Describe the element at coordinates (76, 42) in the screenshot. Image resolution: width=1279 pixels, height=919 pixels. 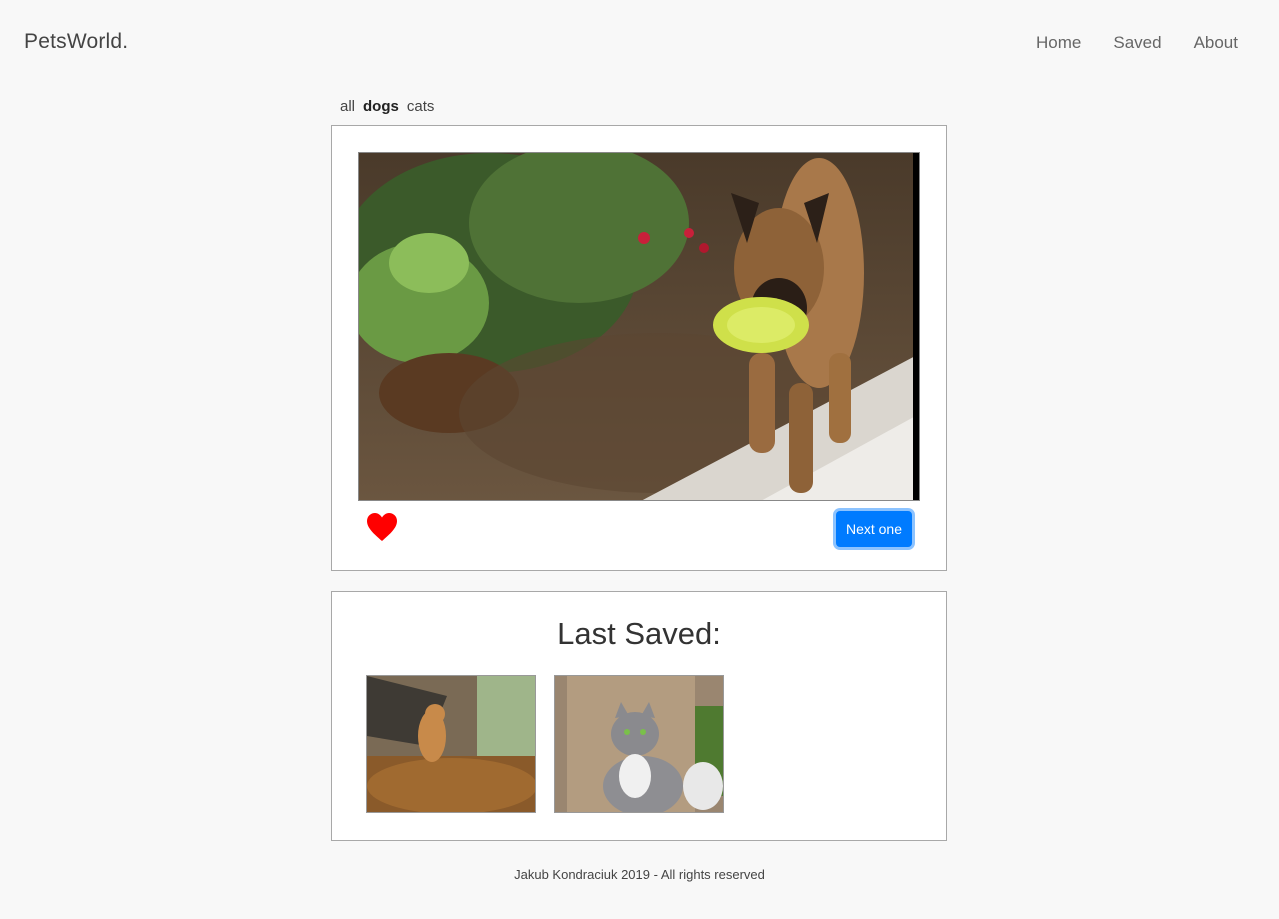
I see `brand-logo: PetsWorld.` at that location.